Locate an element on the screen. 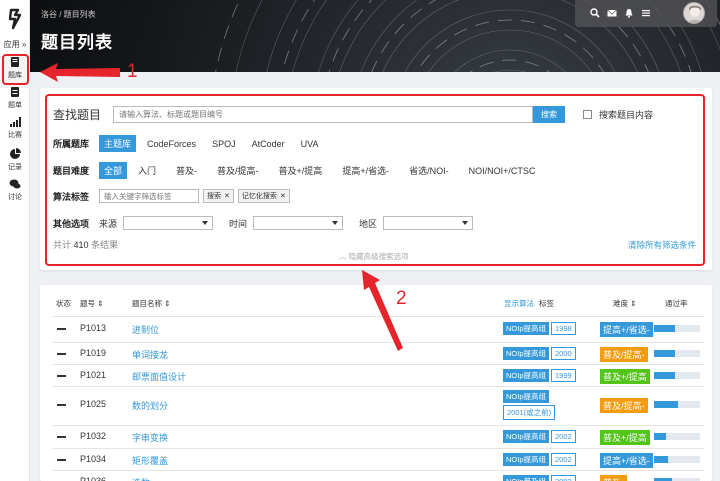 The height and width of the screenshot is (481, 720). annotation-number-2: 2 is located at coordinates (401, 298).